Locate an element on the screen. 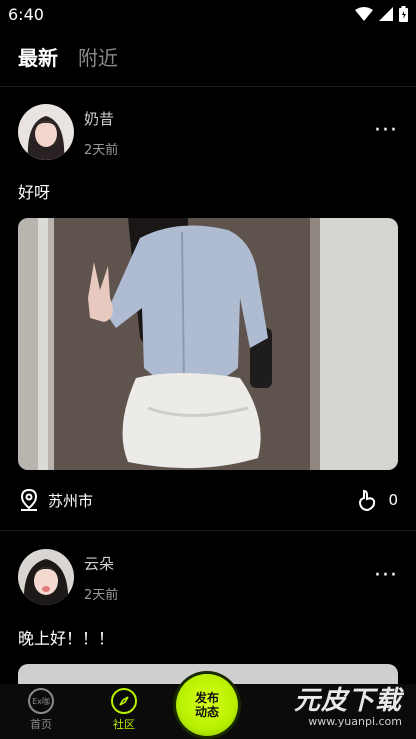 The width and height of the screenshot is (416, 739). status-icons is located at coordinates (381, 14).